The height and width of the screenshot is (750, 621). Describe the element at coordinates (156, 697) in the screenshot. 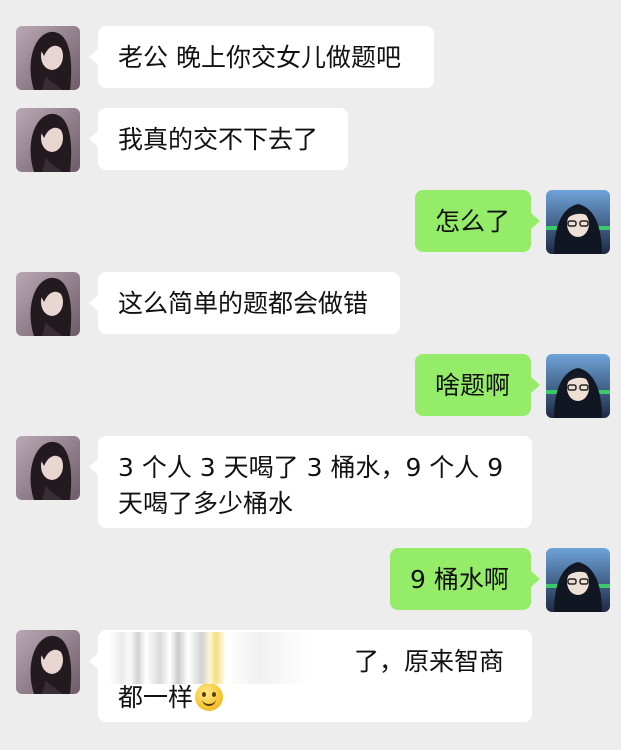

I see `message-text: 都一样` at that location.